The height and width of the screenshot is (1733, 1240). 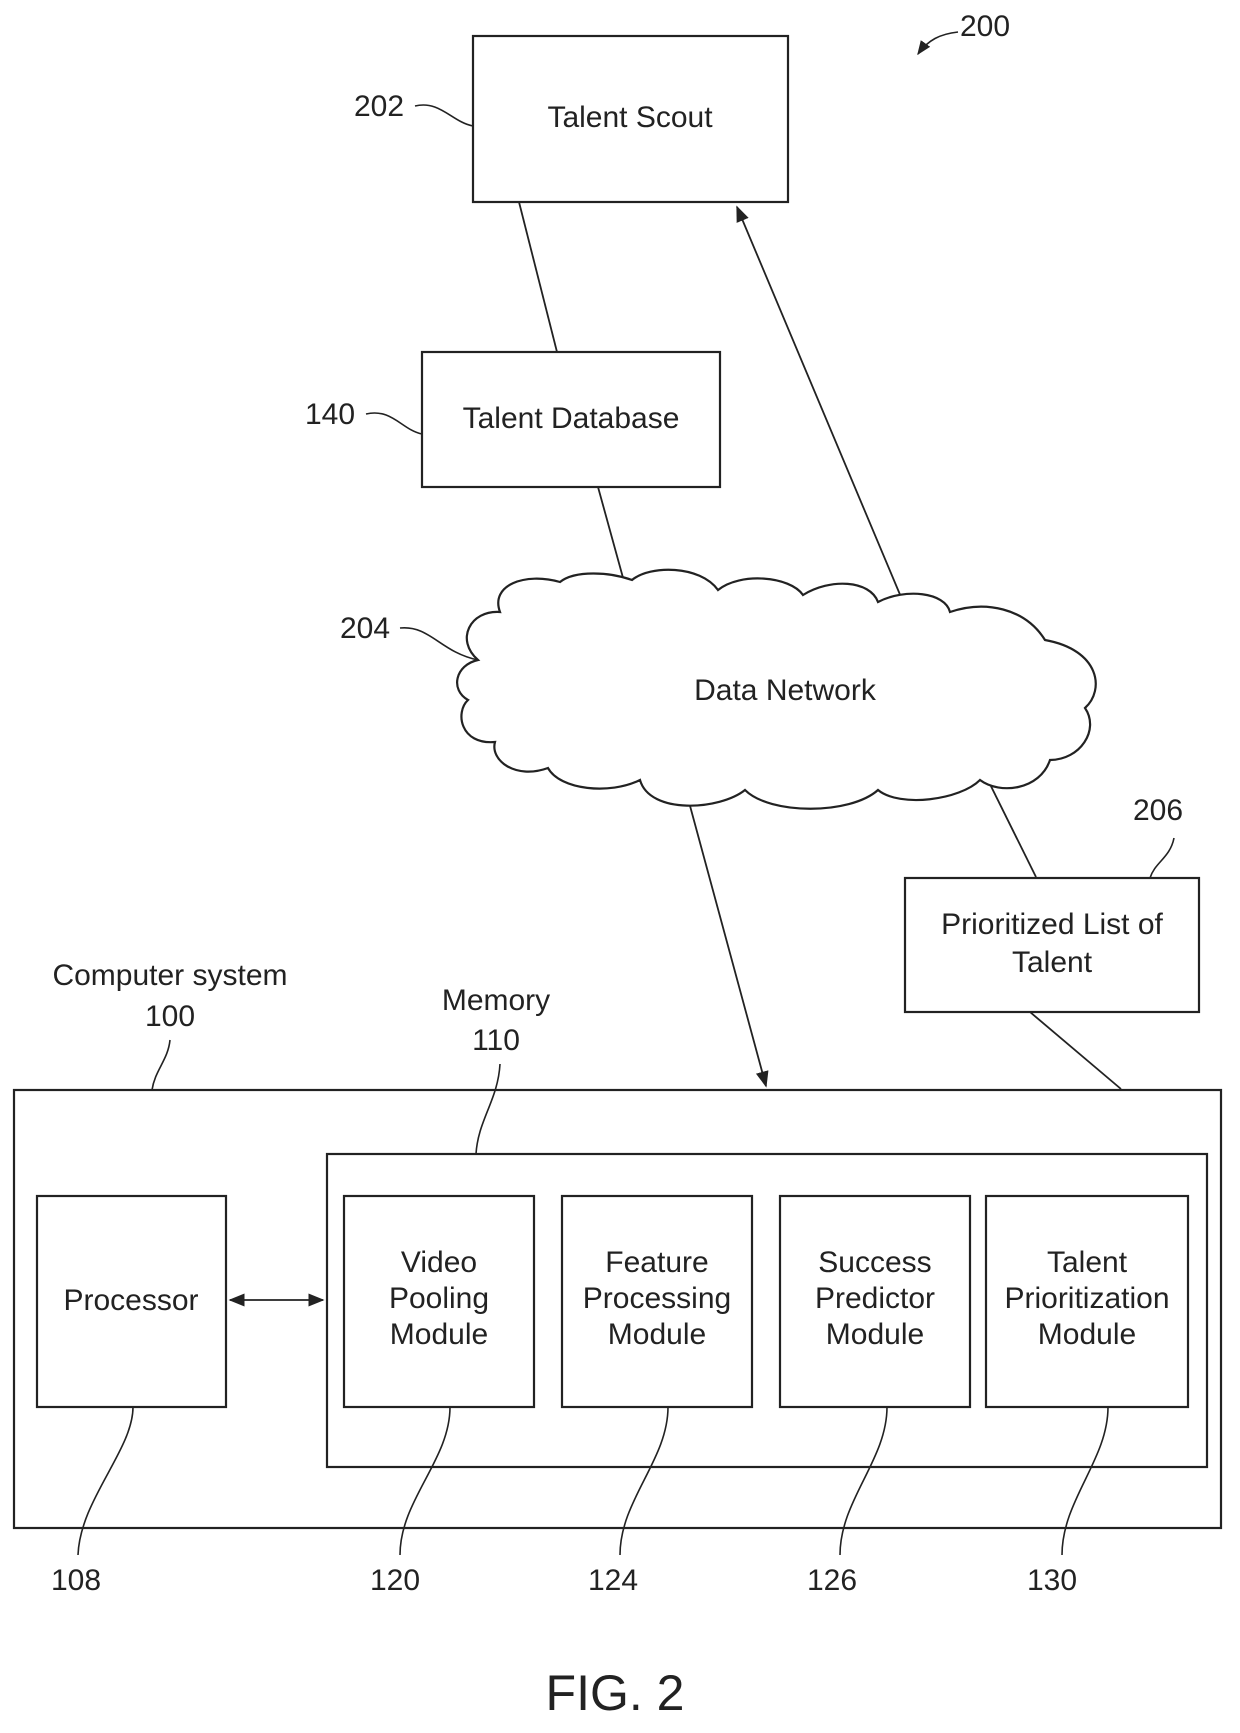 I want to click on talent-scout-label: Talent Scout, so click(x=630, y=117).